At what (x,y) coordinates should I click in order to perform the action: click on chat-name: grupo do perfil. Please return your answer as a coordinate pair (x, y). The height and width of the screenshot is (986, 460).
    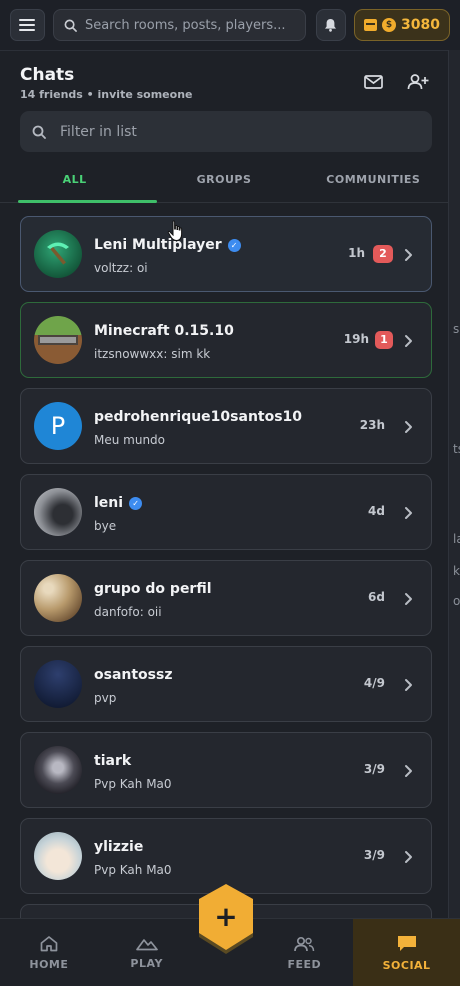
    Looking at the image, I should click on (153, 589).